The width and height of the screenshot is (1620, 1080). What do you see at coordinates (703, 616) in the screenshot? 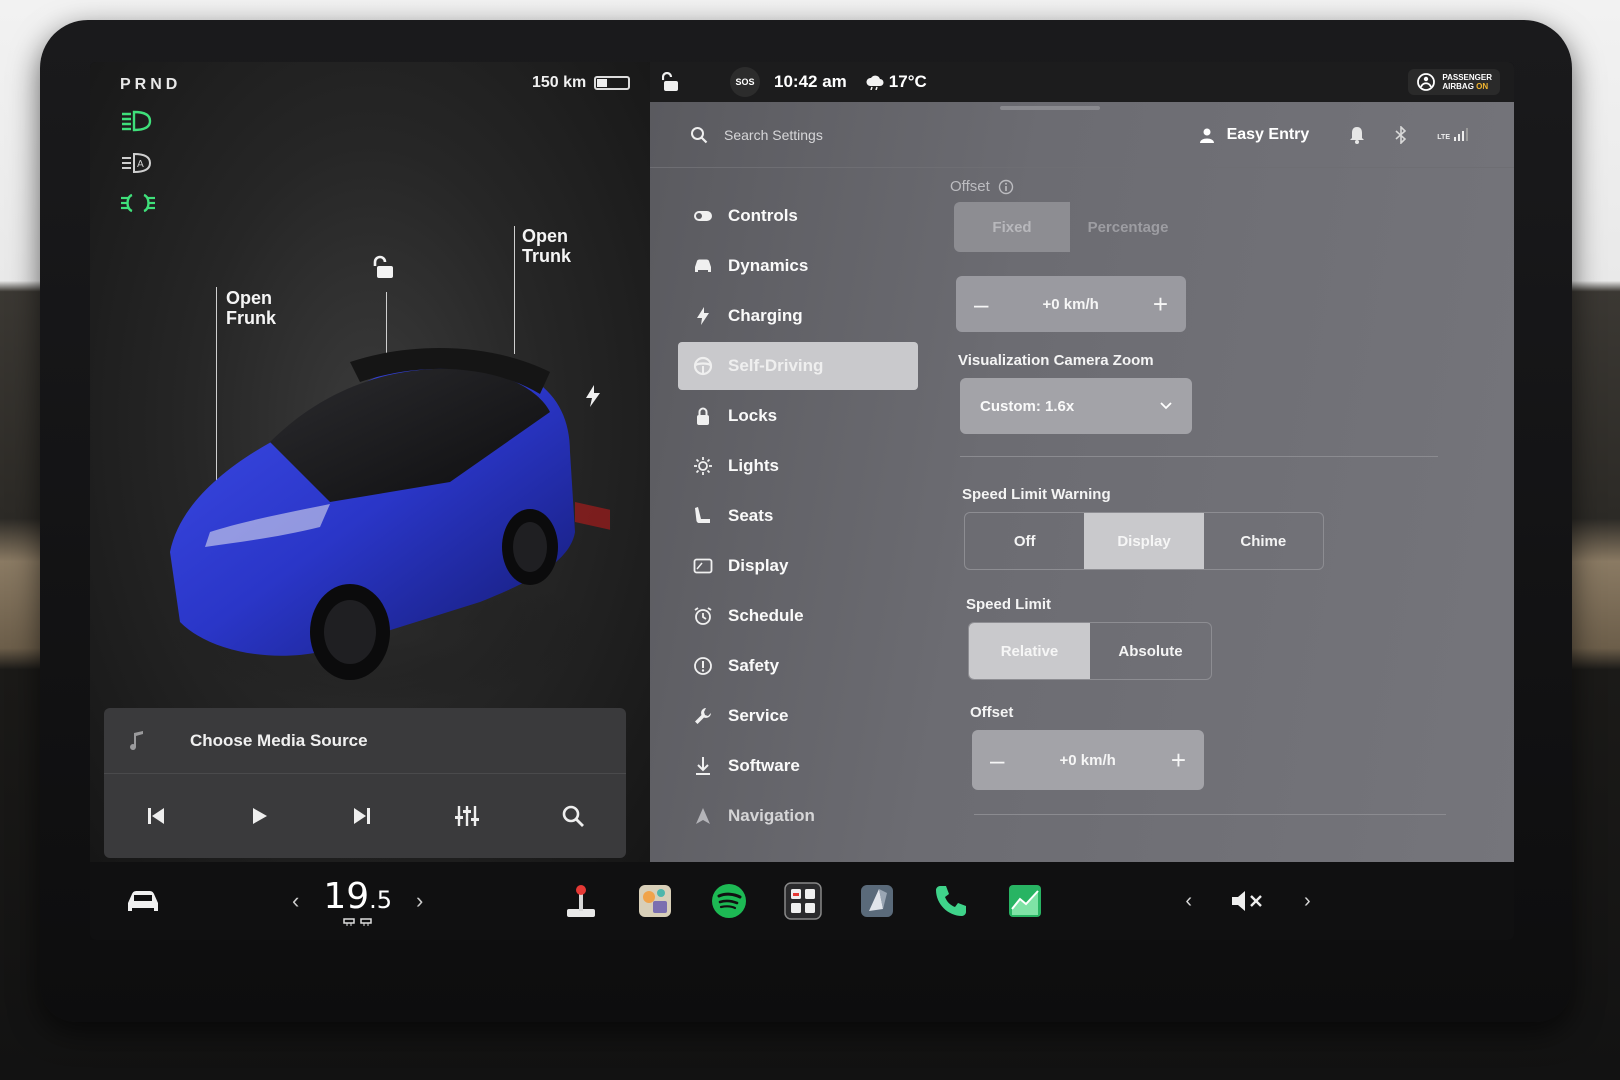
I see `alarm-icon` at bounding box center [703, 616].